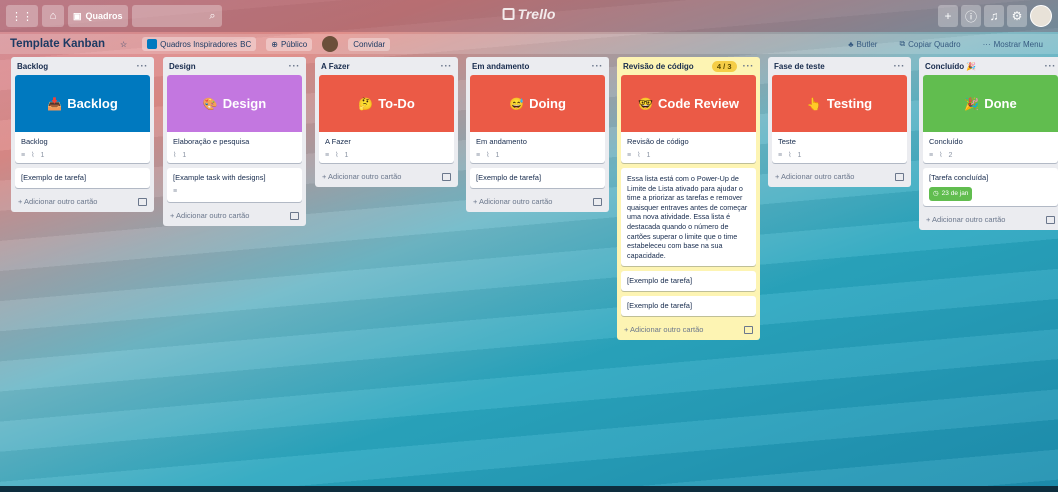  I want to click on cover-card: 🤔 To-Do A Fazer ≡ ⌇ 1, so click(386, 119).